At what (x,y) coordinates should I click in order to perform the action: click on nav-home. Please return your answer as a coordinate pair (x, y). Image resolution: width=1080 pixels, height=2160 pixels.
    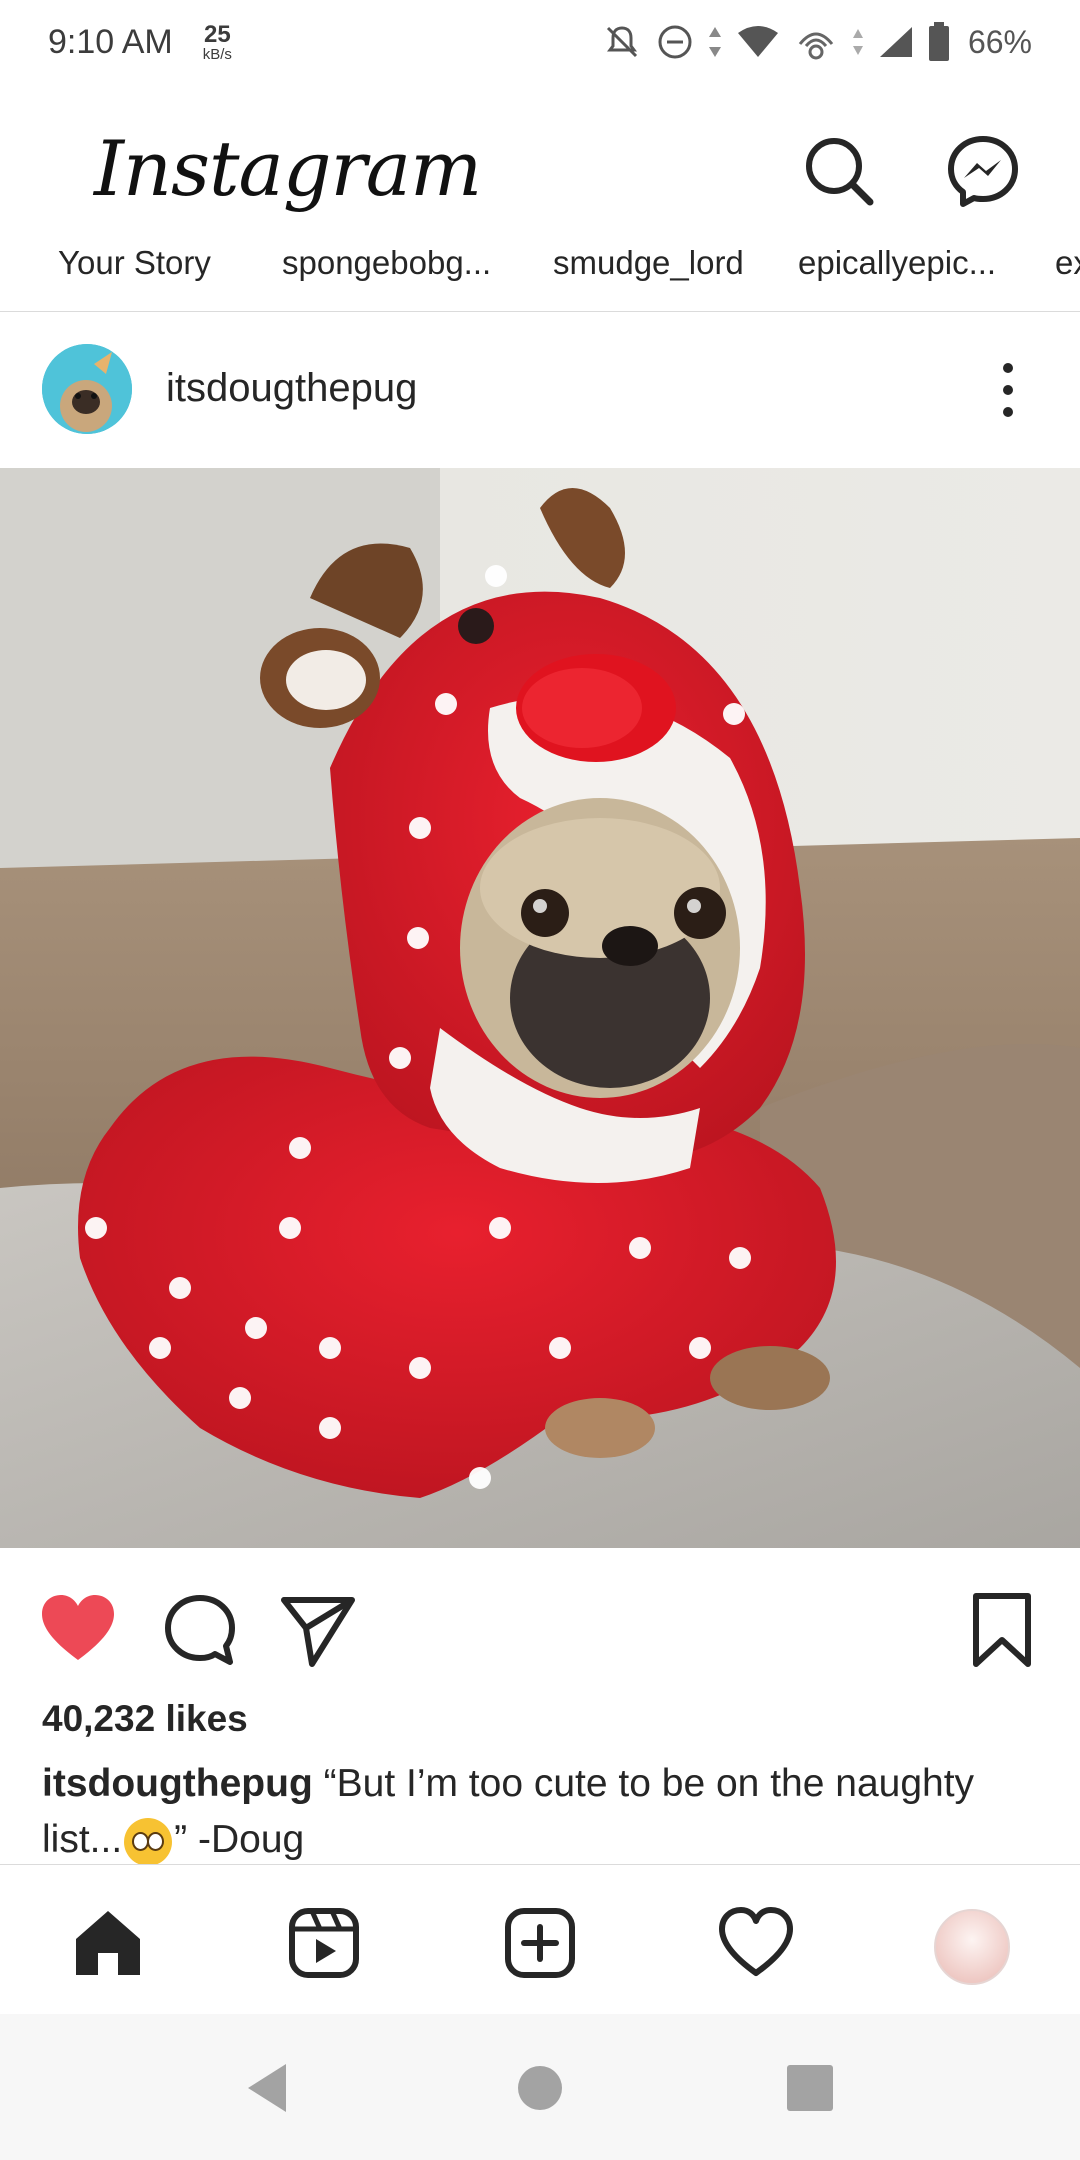
    Looking at the image, I should click on (108, 1943).